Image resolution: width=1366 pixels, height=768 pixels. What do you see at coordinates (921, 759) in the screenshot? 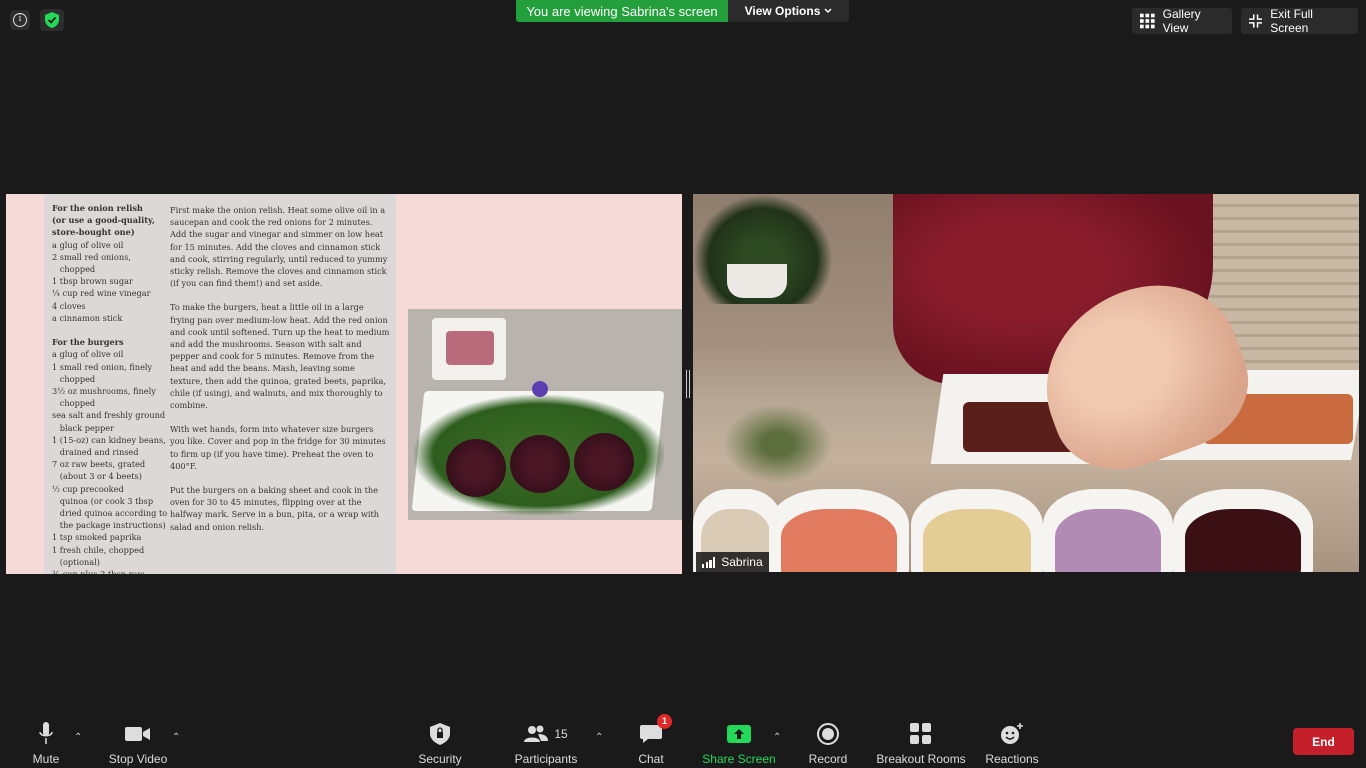
I see `breakout-rooms-label: Breakout Rooms` at bounding box center [921, 759].